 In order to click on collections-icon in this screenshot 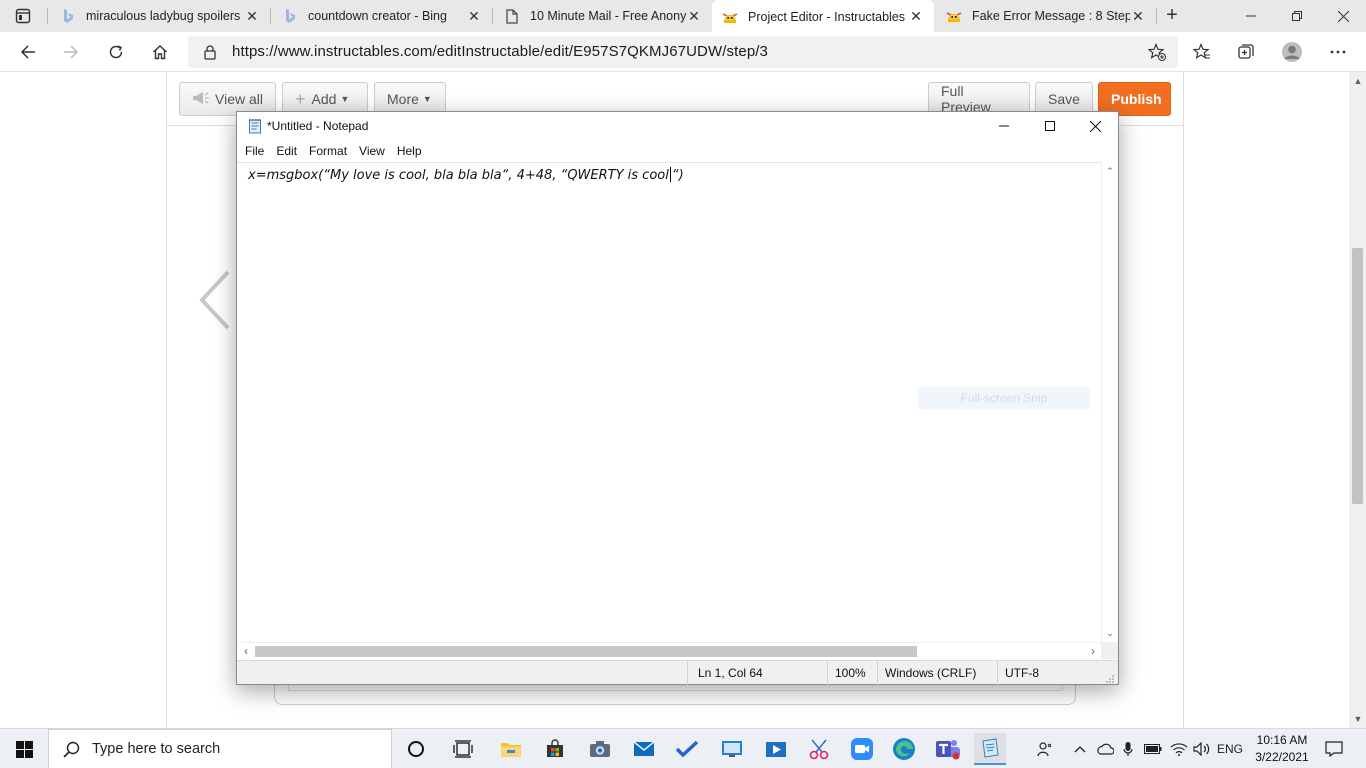, I will do `click(1246, 52)`.